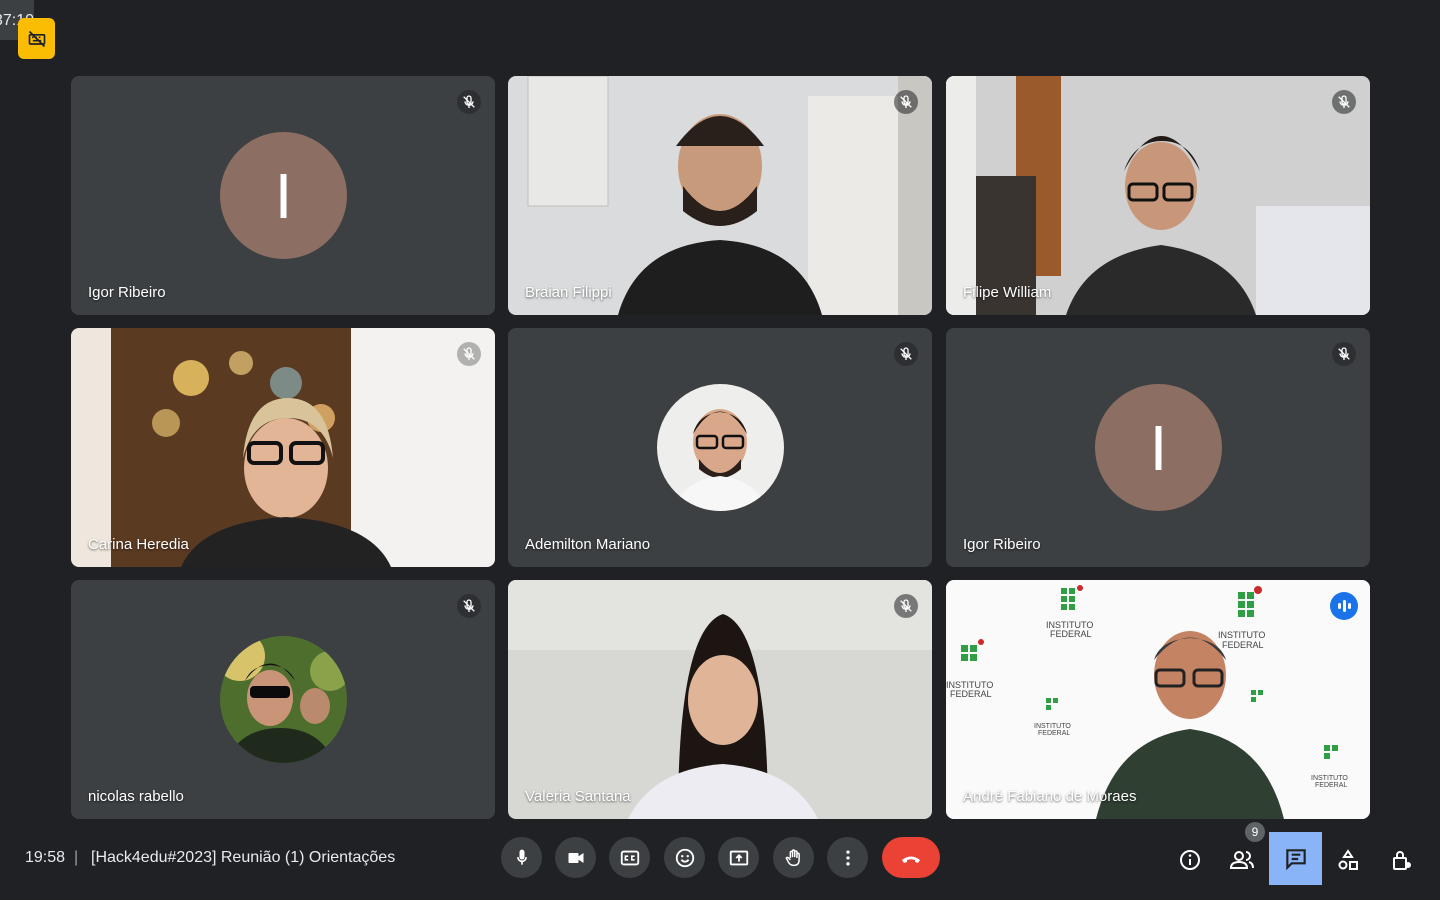 The height and width of the screenshot is (900, 1440). Describe the element at coordinates (243, 857) in the screenshot. I see `meeting-title: [Hack4edu#2023] Reunião (1) Orientações` at that location.